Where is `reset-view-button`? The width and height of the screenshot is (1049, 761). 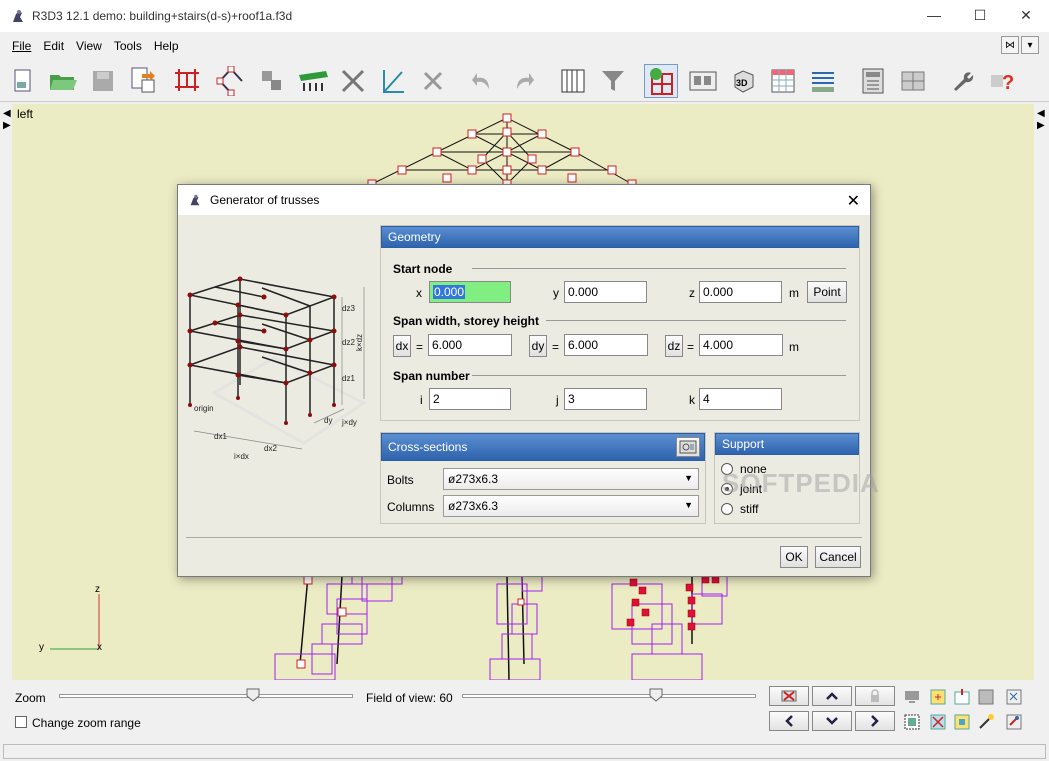 reset-view-button is located at coordinates (789, 696).